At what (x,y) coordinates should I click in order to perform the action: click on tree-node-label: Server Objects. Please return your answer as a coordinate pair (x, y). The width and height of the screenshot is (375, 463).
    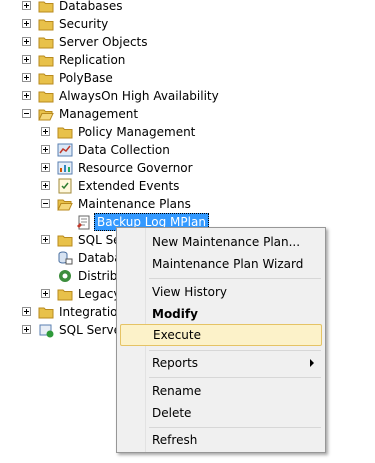
    Looking at the image, I should click on (103, 42).